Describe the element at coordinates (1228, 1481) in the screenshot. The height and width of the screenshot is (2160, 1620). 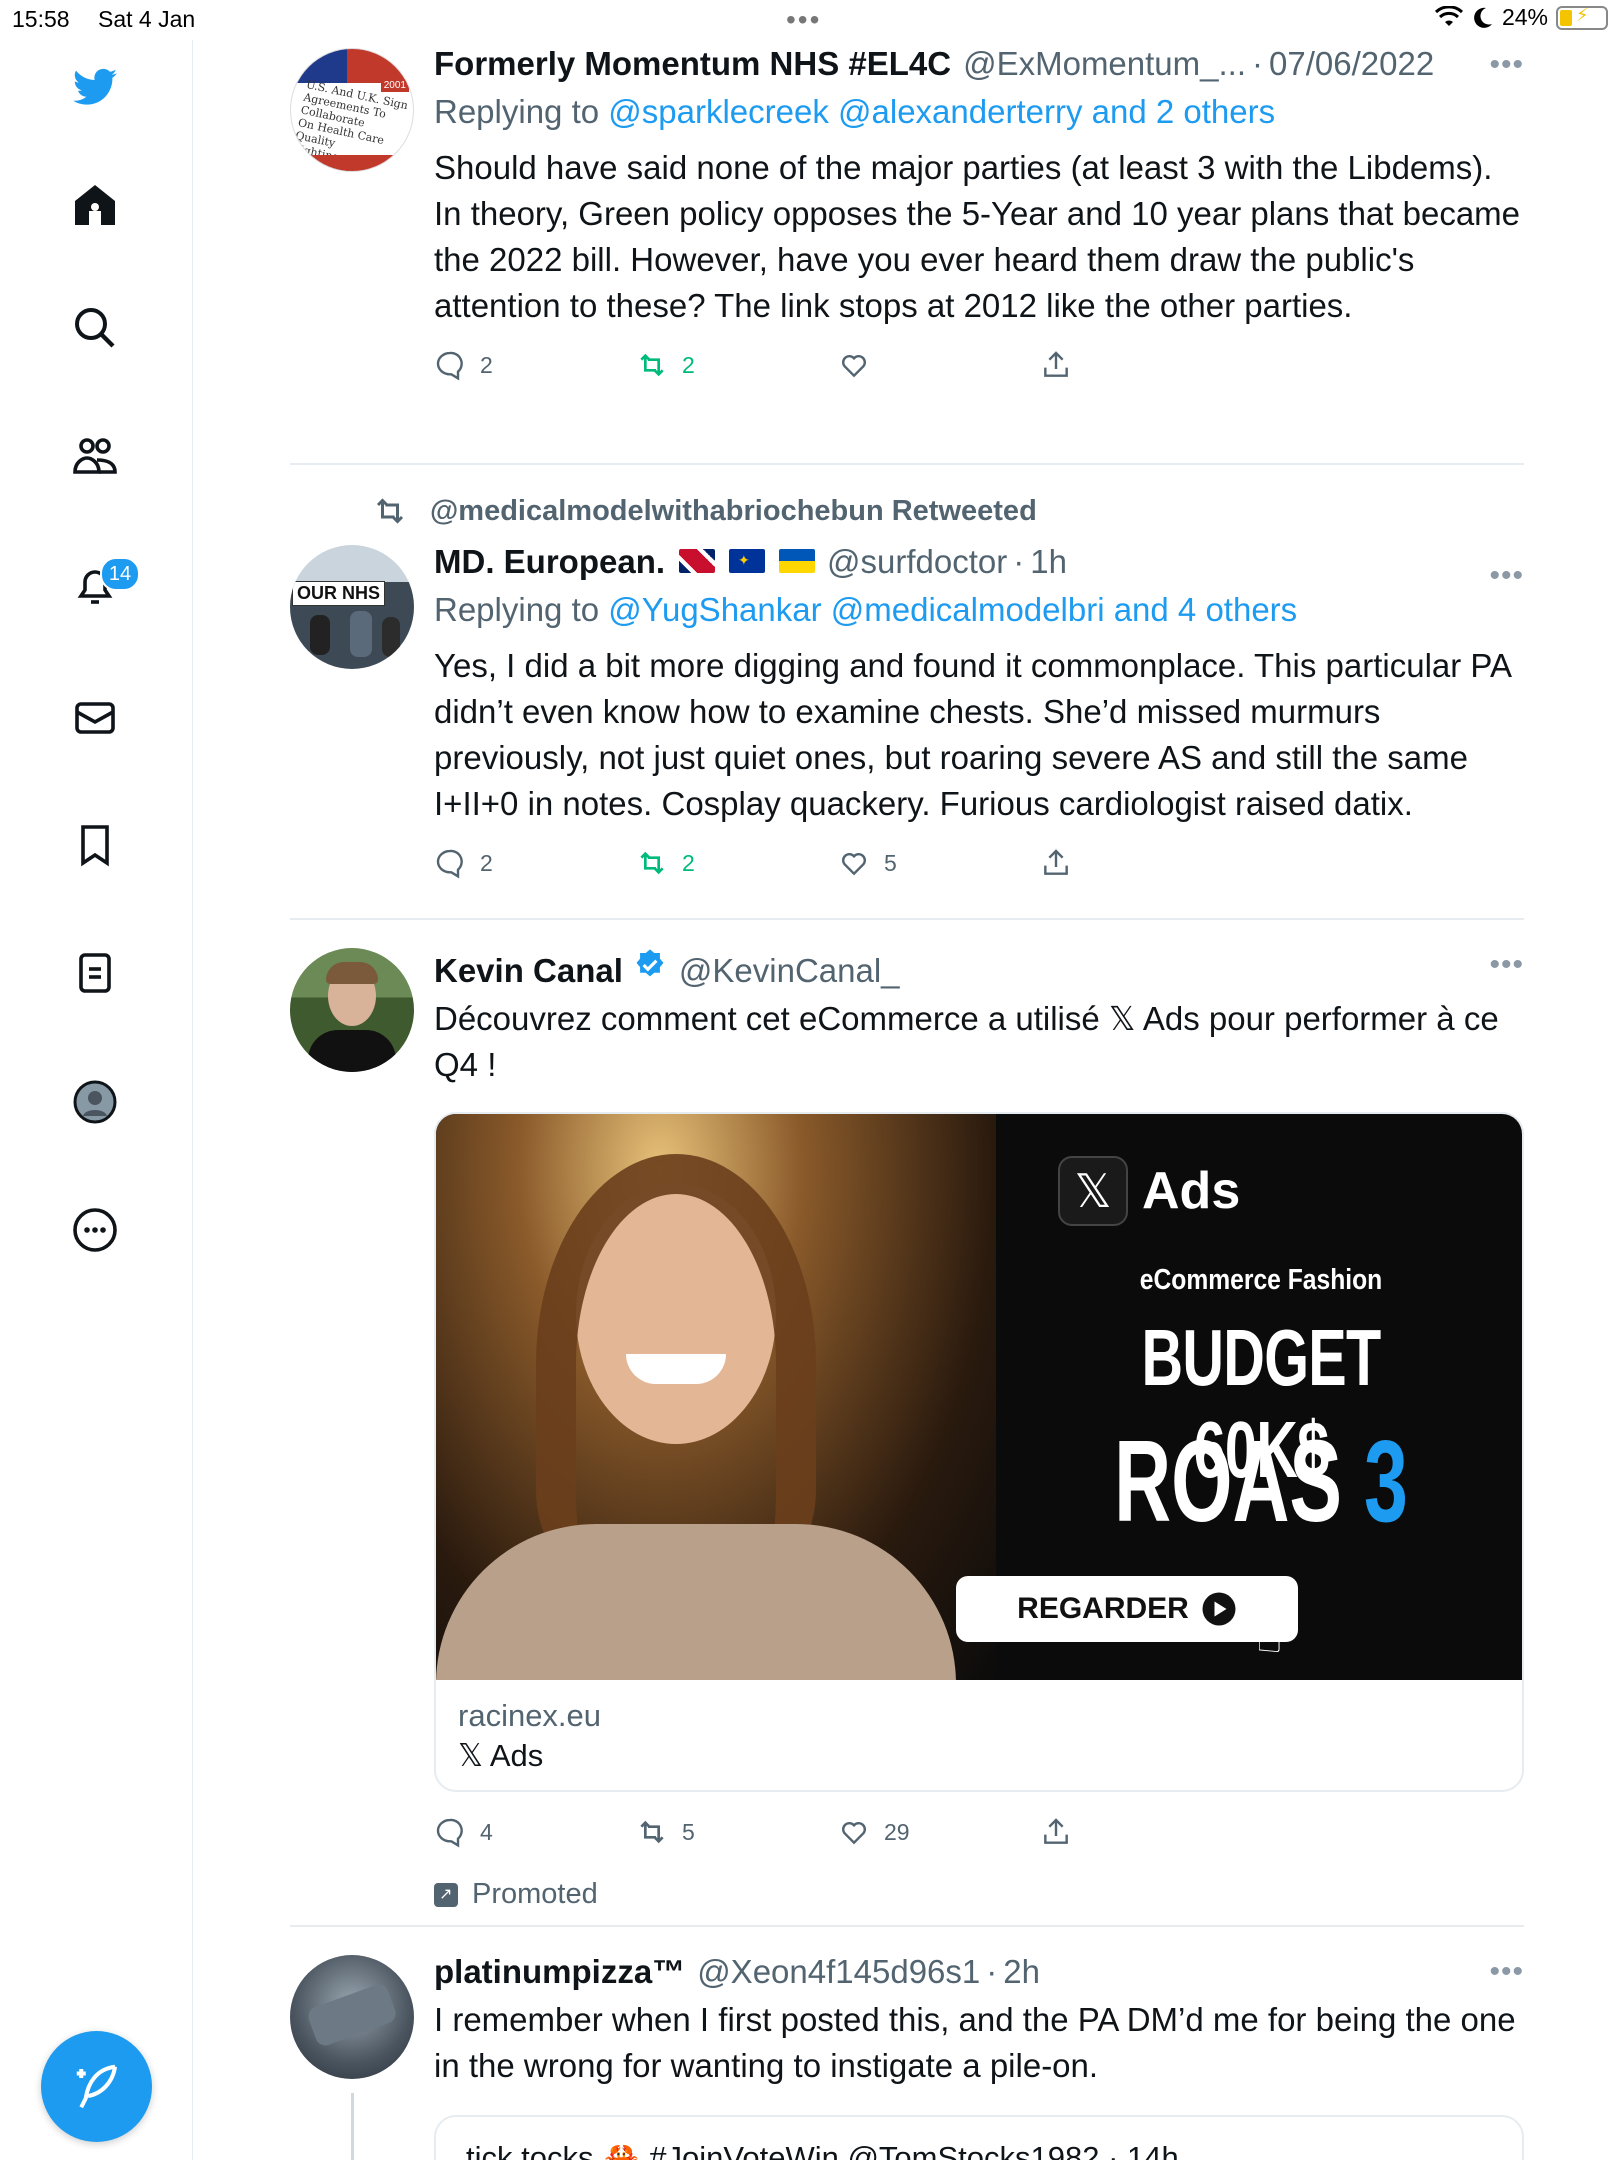
I see `ad-roas-label: ROAS` at that location.